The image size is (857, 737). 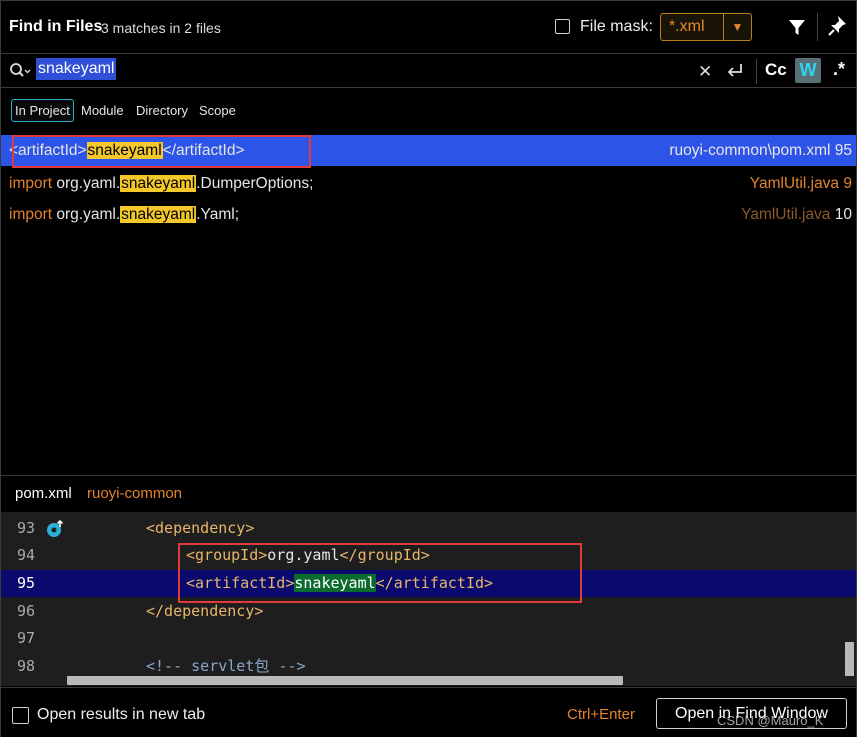 What do you see at coordinates (601, 714) in the screenshot?
I see `shortcut-hint: Ctrl+Enter` at bounding box center [601, 714].